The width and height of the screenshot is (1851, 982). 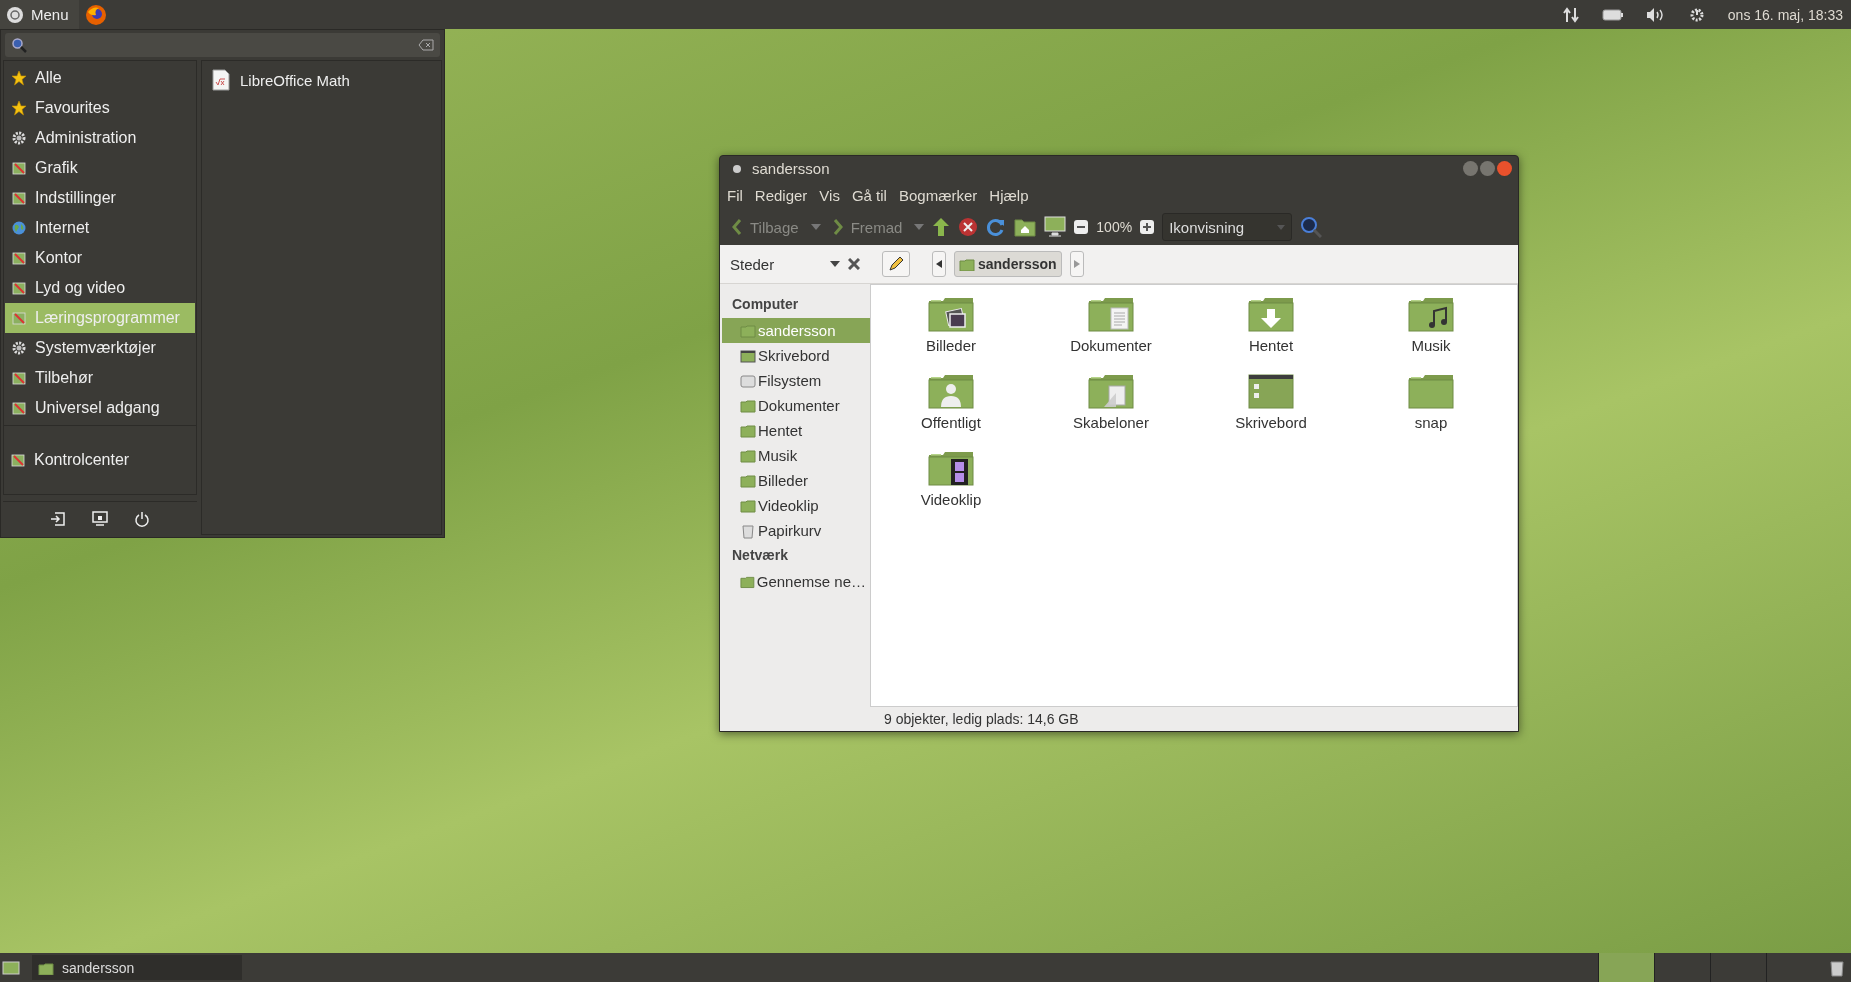 I want to click on application-item: LibreOffice Math, so click(x=281, y=80).